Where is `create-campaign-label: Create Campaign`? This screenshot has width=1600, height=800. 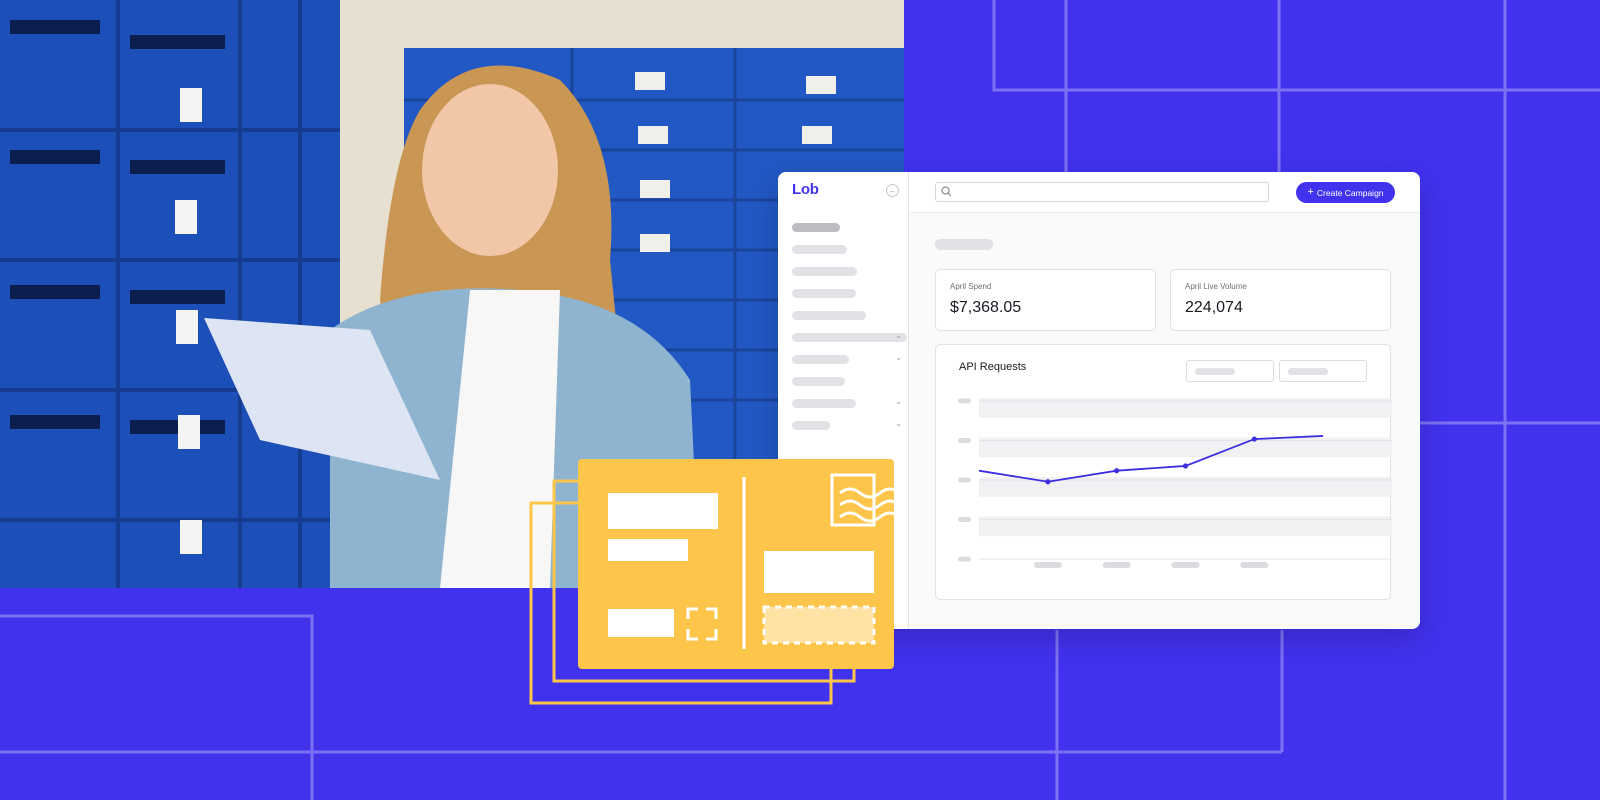
create-campaign-label: Create Campaign is located at coordinates (1350, 192).